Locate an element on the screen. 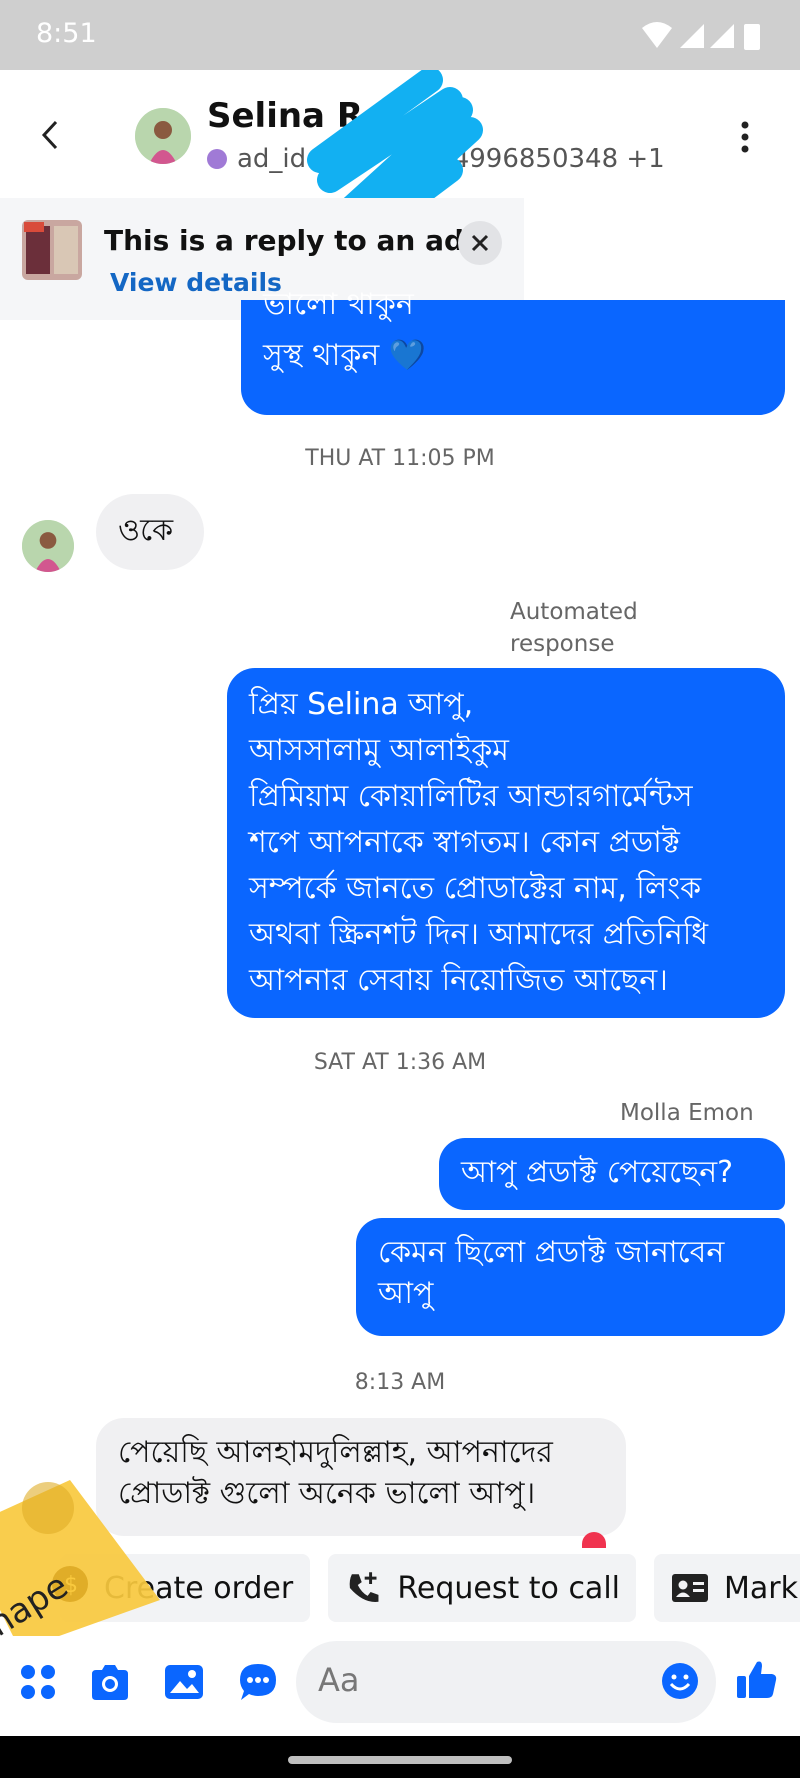 This screenshot has height=1778, width=800. message-line: আসসালামু আলাইকুম is located at coordinates (379, 750).